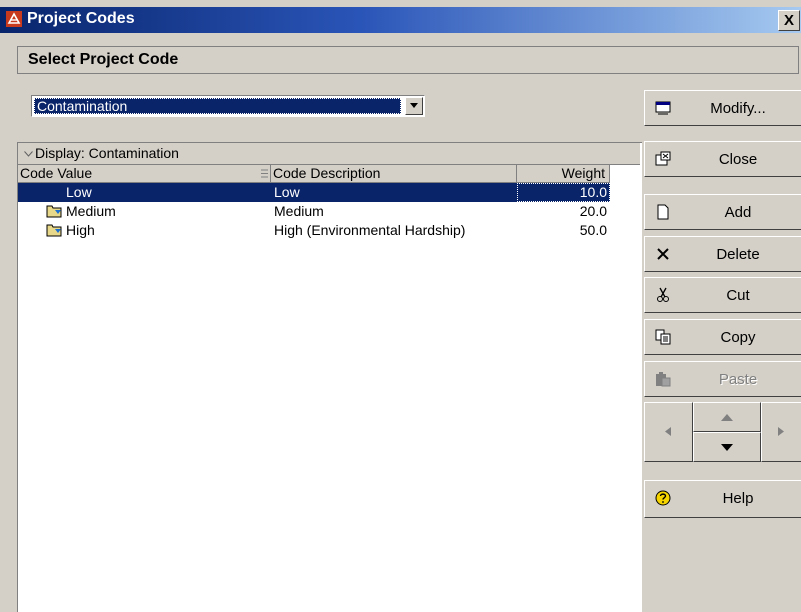 Image resolution: width=801 pixels, height=612 pixels. I want to click on group-by-header: Display: Contamination, so click(329, 154).